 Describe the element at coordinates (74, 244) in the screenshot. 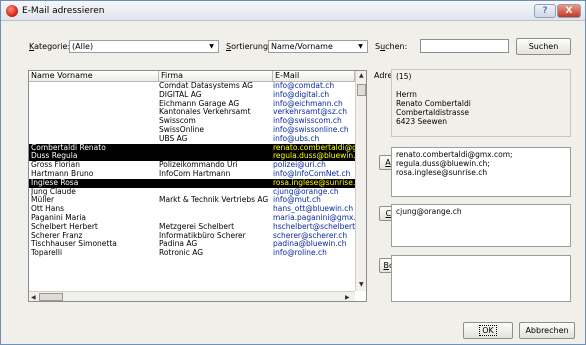

I see `cell-name: Tischhauser Simonetta` at that location.